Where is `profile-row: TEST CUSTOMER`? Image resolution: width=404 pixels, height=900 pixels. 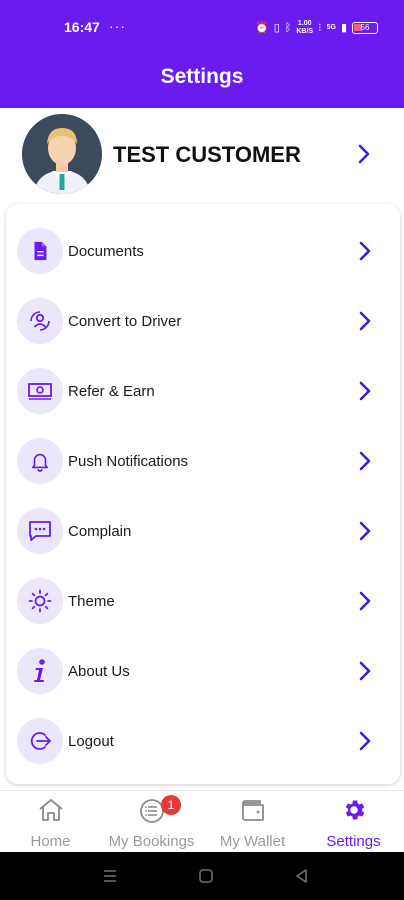
profile-row: TEST CUSTOMER is located at coordinates (202, 156).